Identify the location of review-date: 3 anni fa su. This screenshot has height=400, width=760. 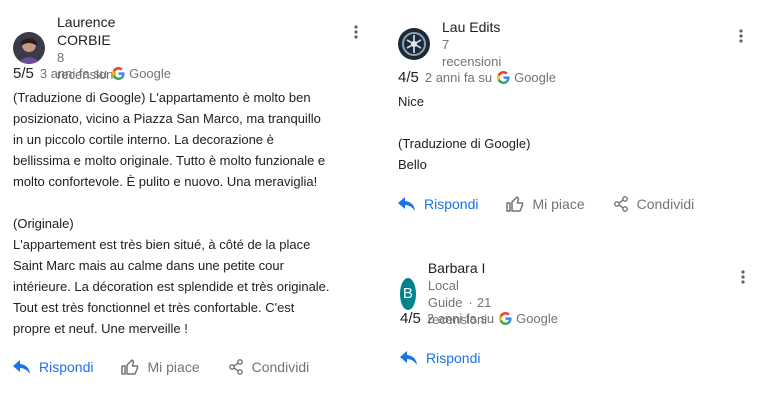
(73, 73).